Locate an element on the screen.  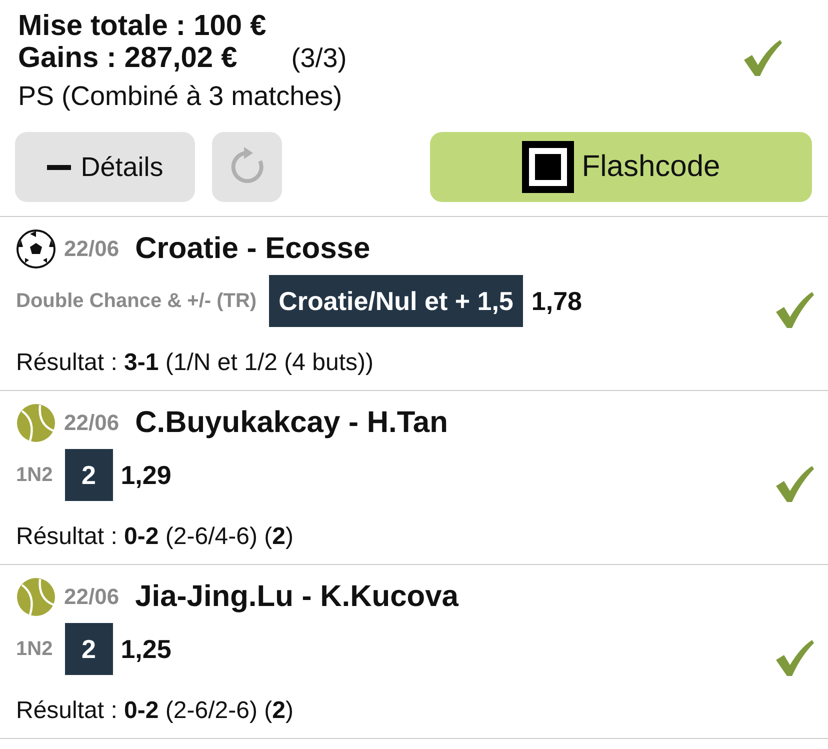
details-button: Détails is located at coordinates (105, 167).